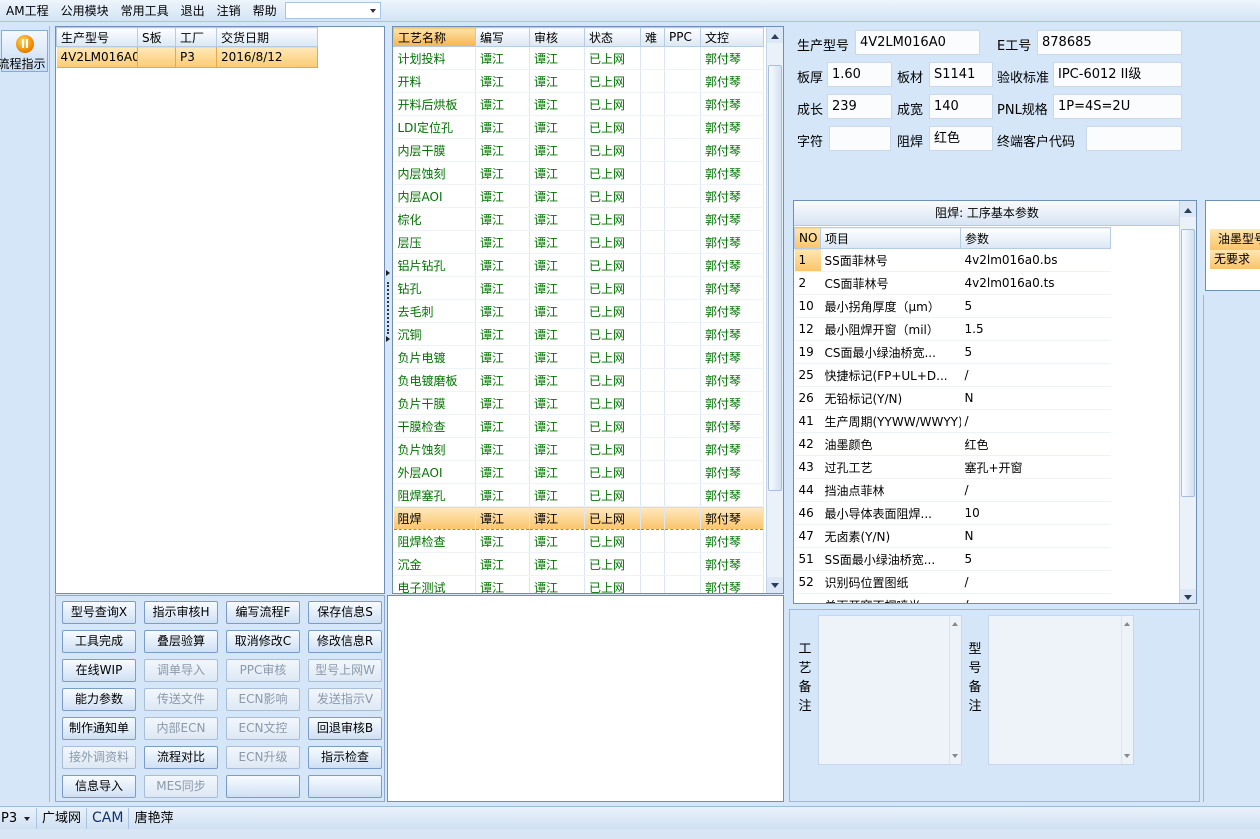 The width and height of the screenshot is (1260, 839). I want to click on panel-splitter, so click(388, 310).